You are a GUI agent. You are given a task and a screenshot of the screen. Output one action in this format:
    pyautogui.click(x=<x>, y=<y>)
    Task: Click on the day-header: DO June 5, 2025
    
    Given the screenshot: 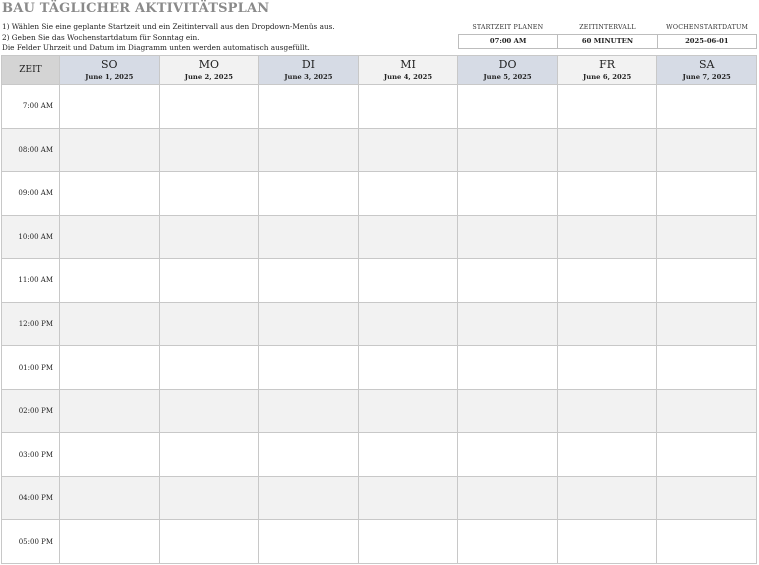 What is the action you would take?
    pyautogui.click(x=508, y=70)
    